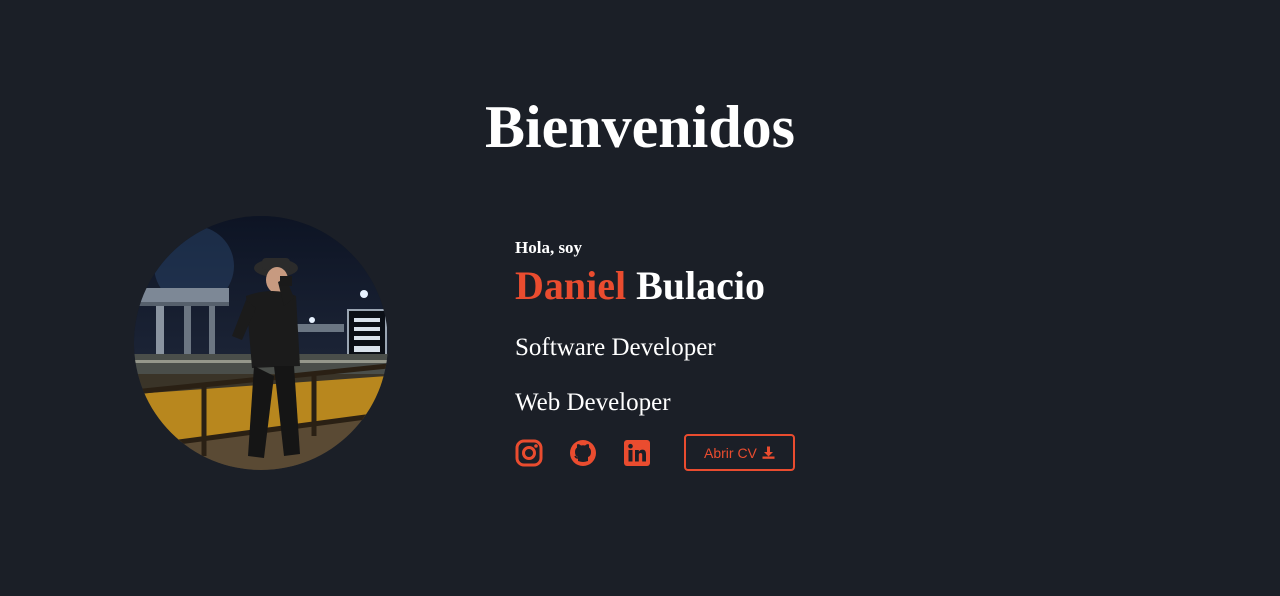 Image resolution: width=1280 pixels, height=596 pixels. Describe the element at coordinates (571, 285) in the screenshot. I see `first-name: Daniel` at that location.